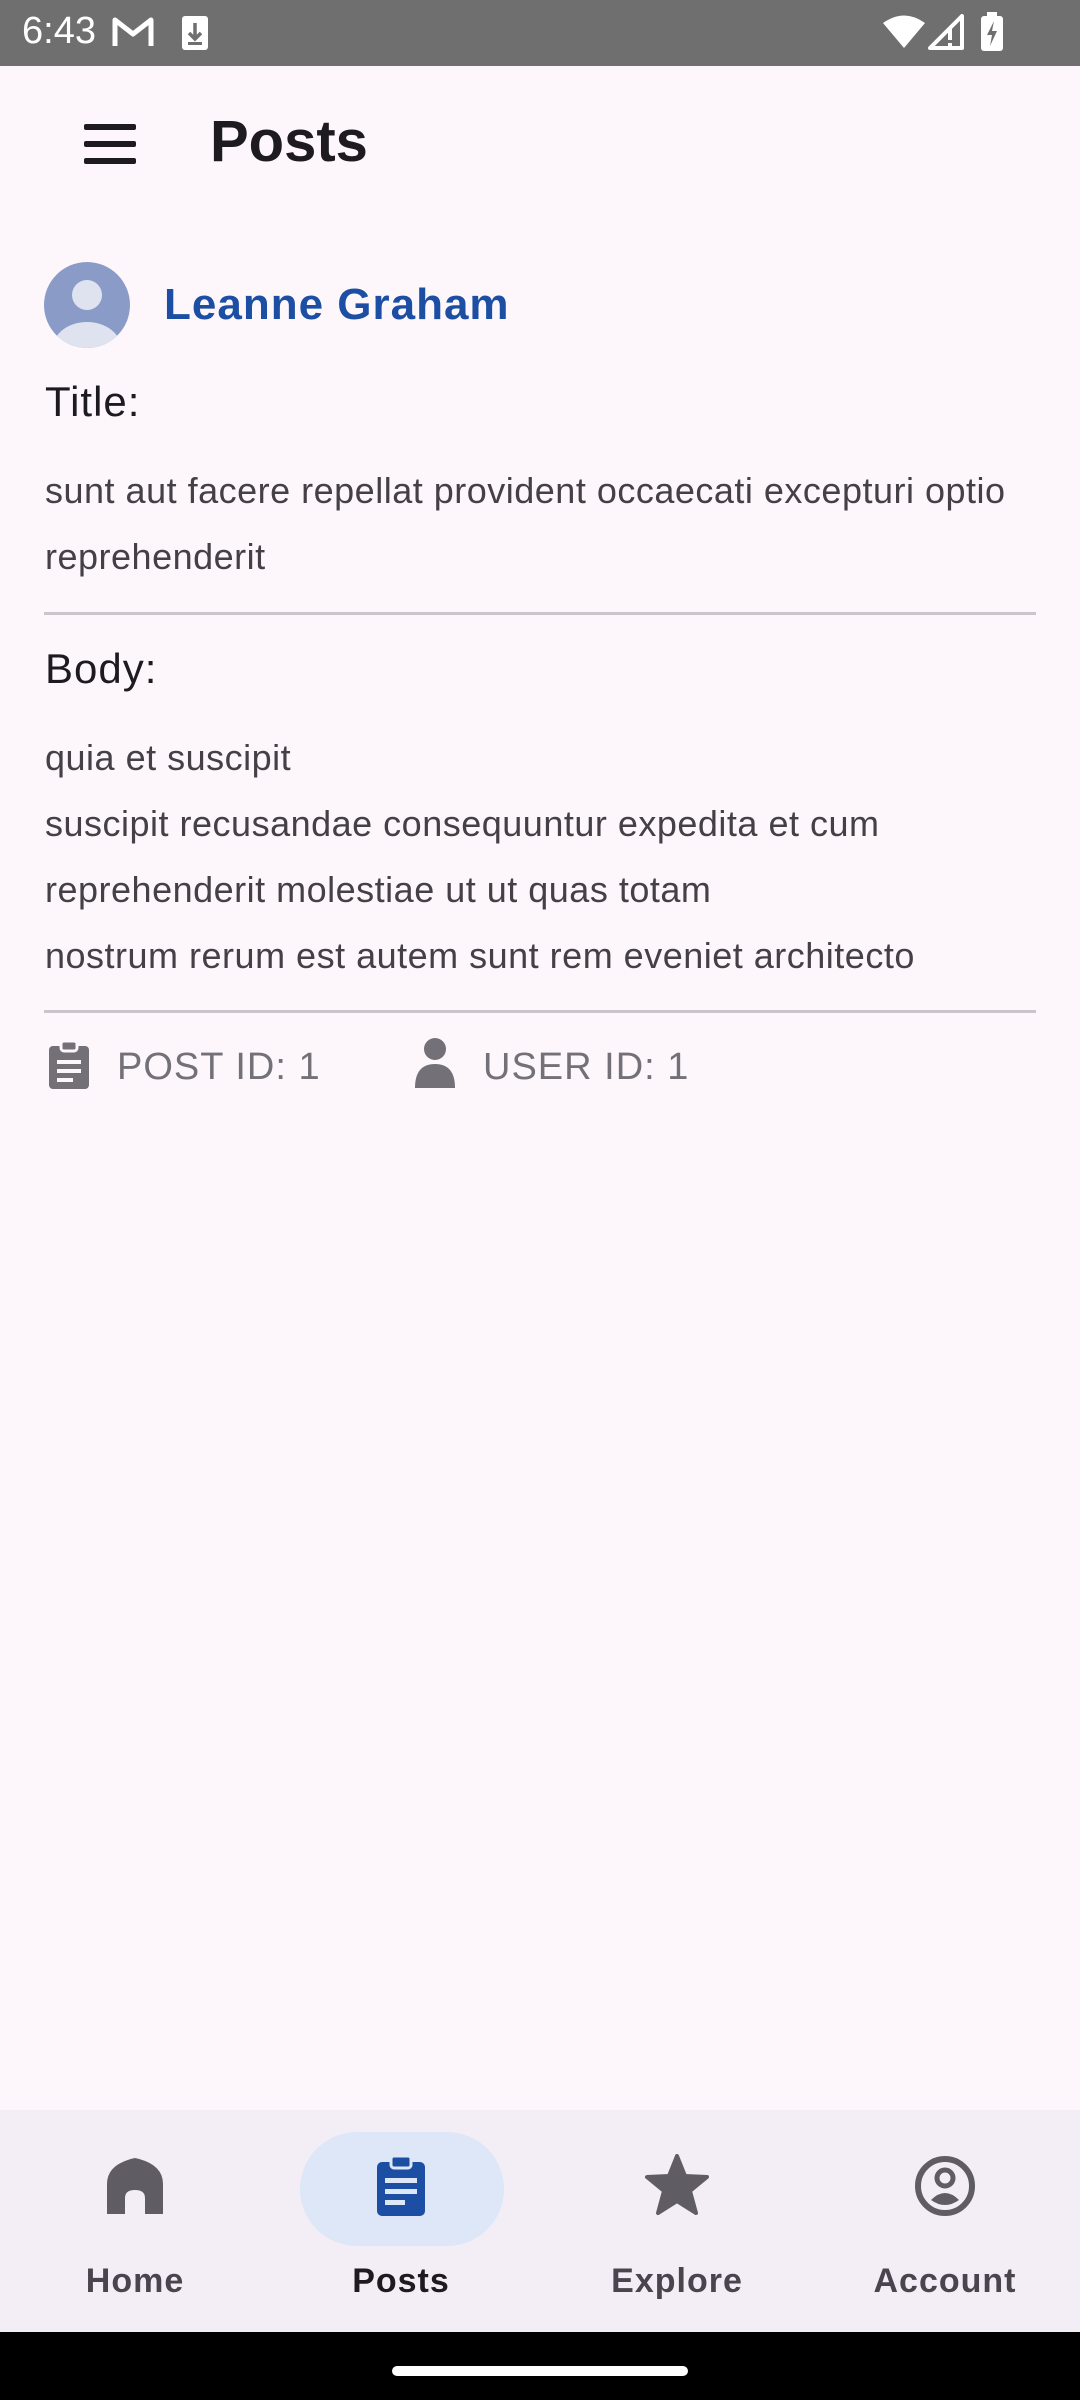 This screenshot has width=1080, height=2400. I want to click on page-title: Posts, so click(289, 141).